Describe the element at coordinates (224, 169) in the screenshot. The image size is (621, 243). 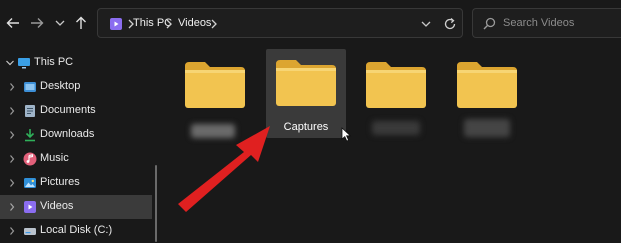
I see `red-arrow-annotation` at that location.